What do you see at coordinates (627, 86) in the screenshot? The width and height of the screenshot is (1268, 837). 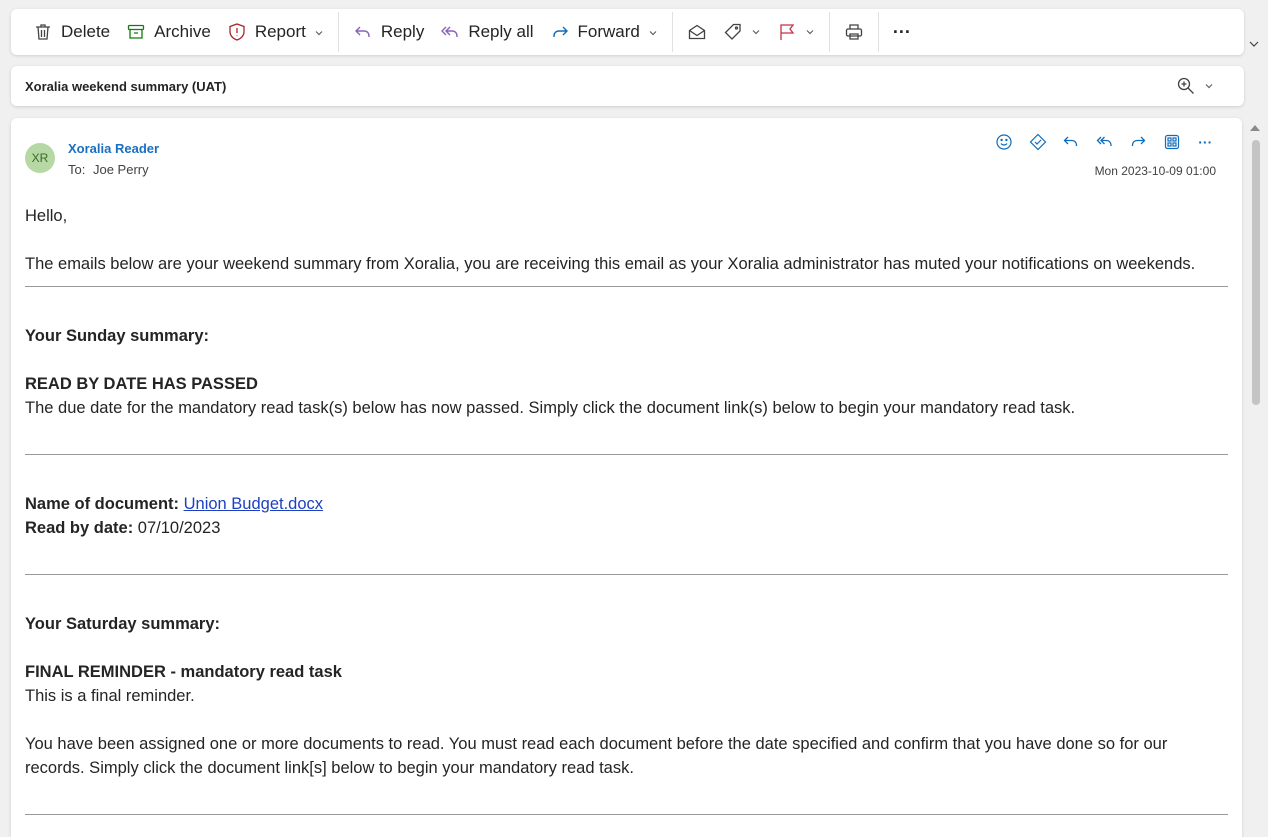 I see `subject-bar: Xoralia weekend summary (UAT)` at bounding box center [627, 86].